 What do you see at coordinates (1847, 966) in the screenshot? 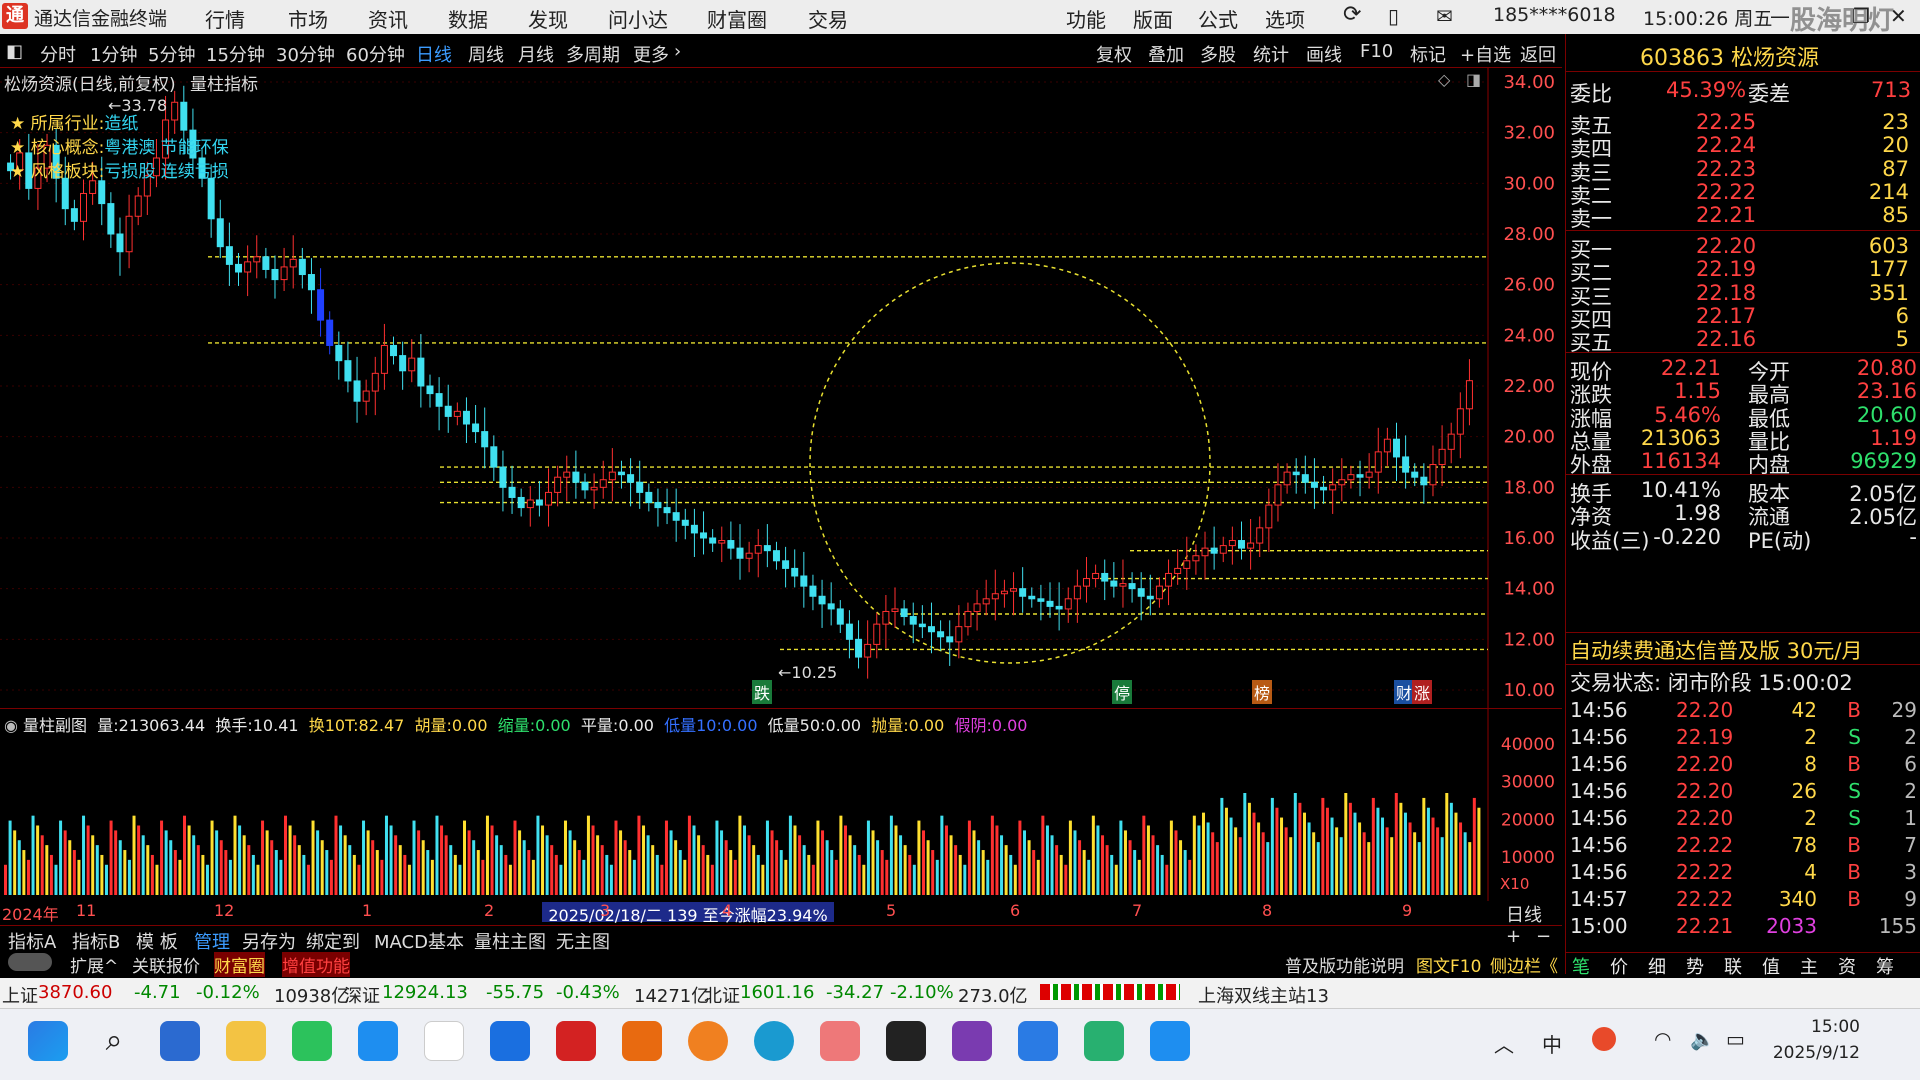
I see `tab-fund: 资` at bounding box center [1847, 966].